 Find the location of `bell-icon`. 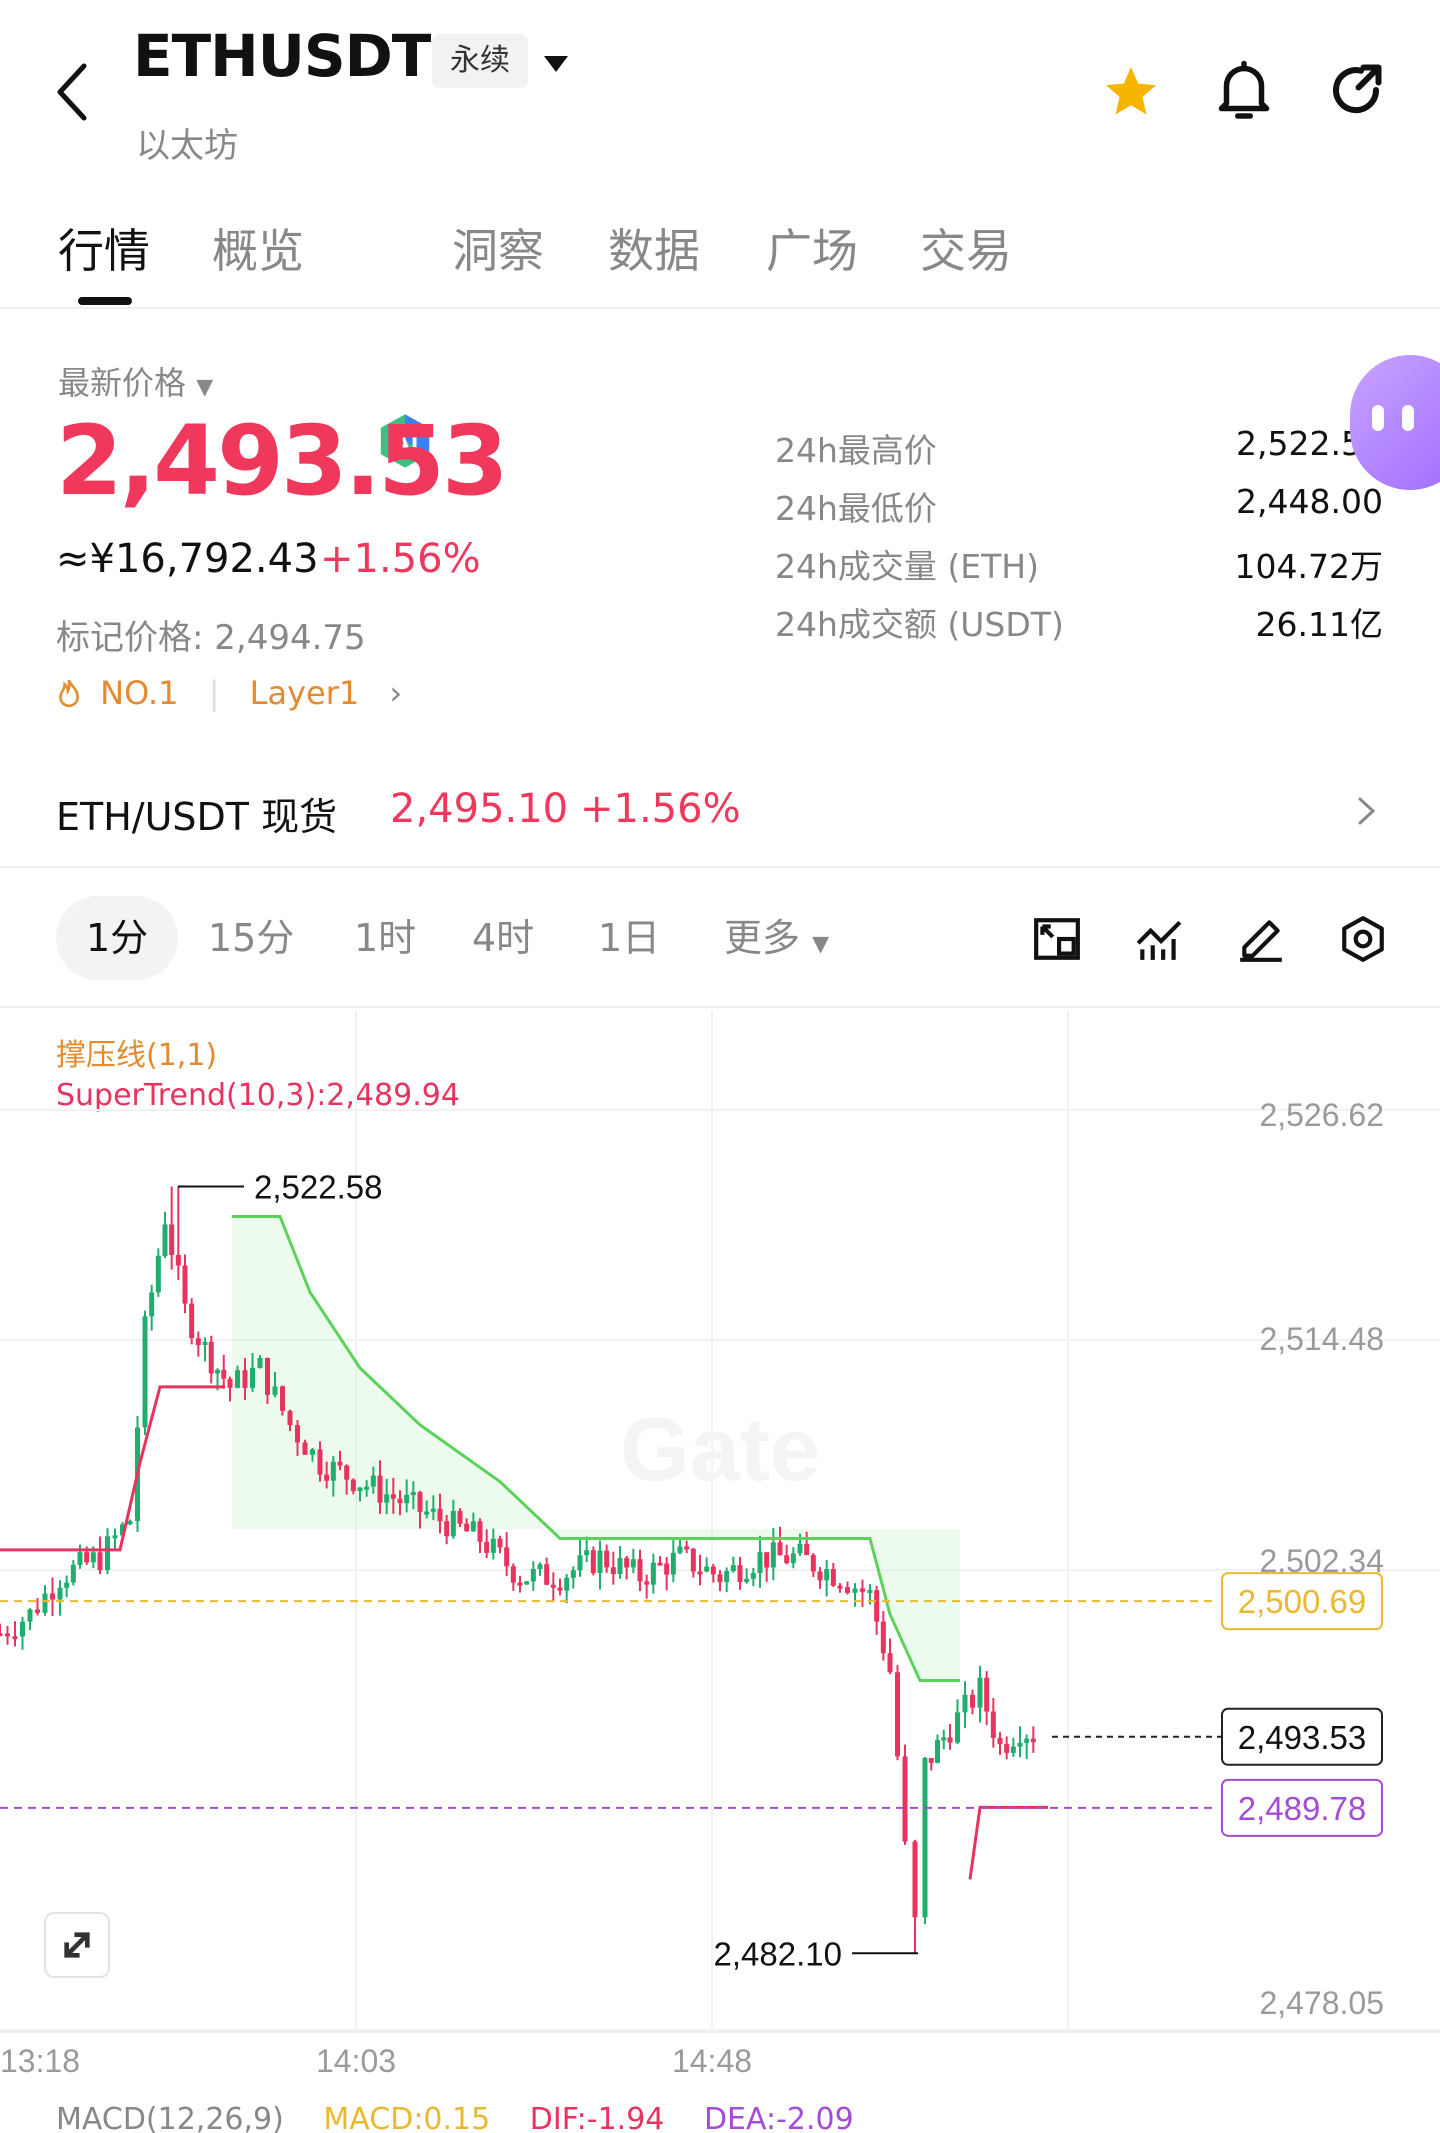

bell-icon is located at coordinates (1244, 91).